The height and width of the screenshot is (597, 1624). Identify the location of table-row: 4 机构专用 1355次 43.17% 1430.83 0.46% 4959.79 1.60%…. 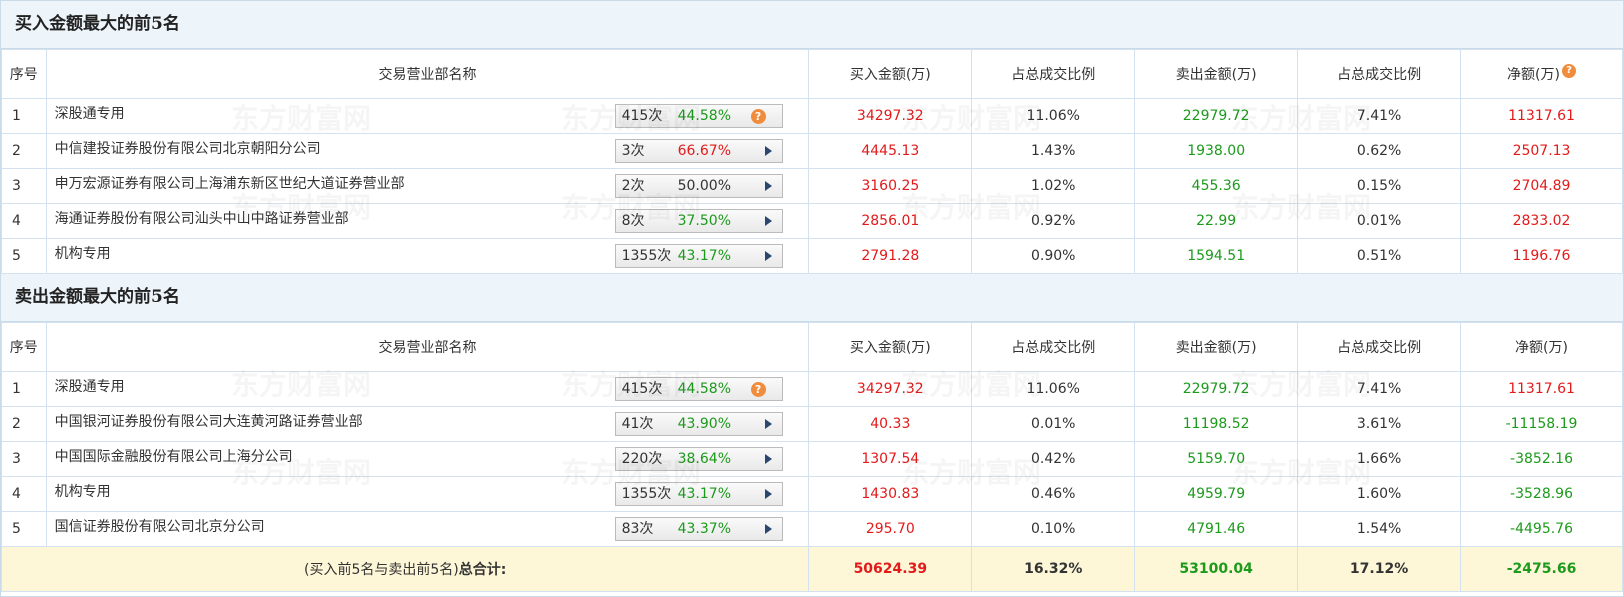
(812, 494).